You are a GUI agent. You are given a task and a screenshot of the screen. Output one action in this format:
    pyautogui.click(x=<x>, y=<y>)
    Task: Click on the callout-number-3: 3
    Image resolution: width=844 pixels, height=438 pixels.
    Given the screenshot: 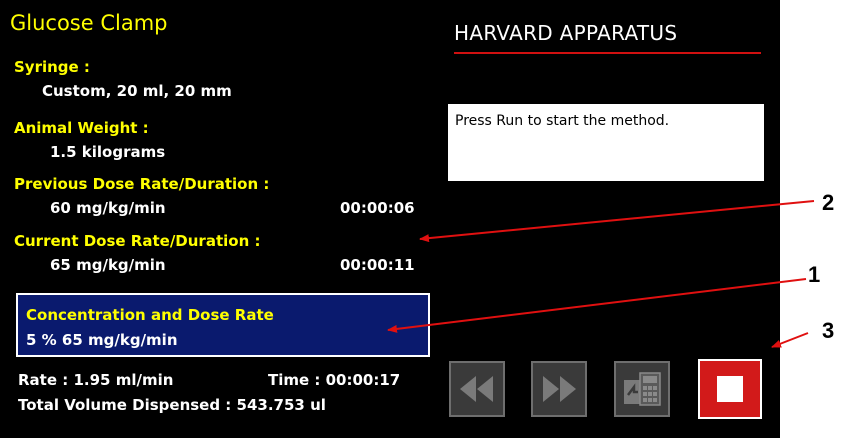 What is the action you would take?
    pyautogui.click(x=828, y=330)
    